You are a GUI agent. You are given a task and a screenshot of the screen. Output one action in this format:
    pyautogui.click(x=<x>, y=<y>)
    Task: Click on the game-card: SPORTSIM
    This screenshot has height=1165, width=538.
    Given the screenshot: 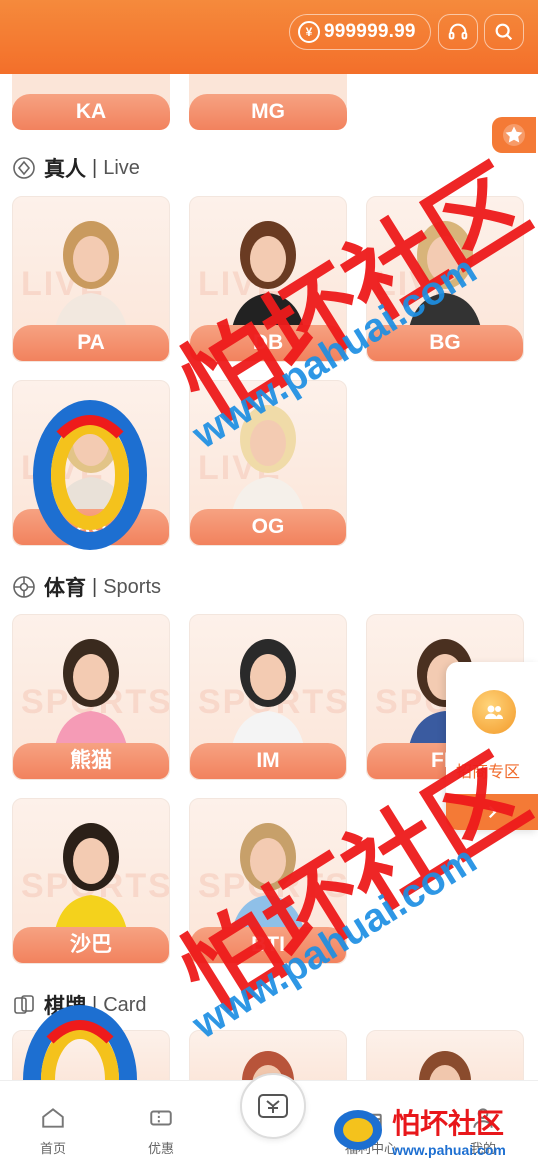 What is the action you would take?
    pyautogui.click(x=268, y=697)
    